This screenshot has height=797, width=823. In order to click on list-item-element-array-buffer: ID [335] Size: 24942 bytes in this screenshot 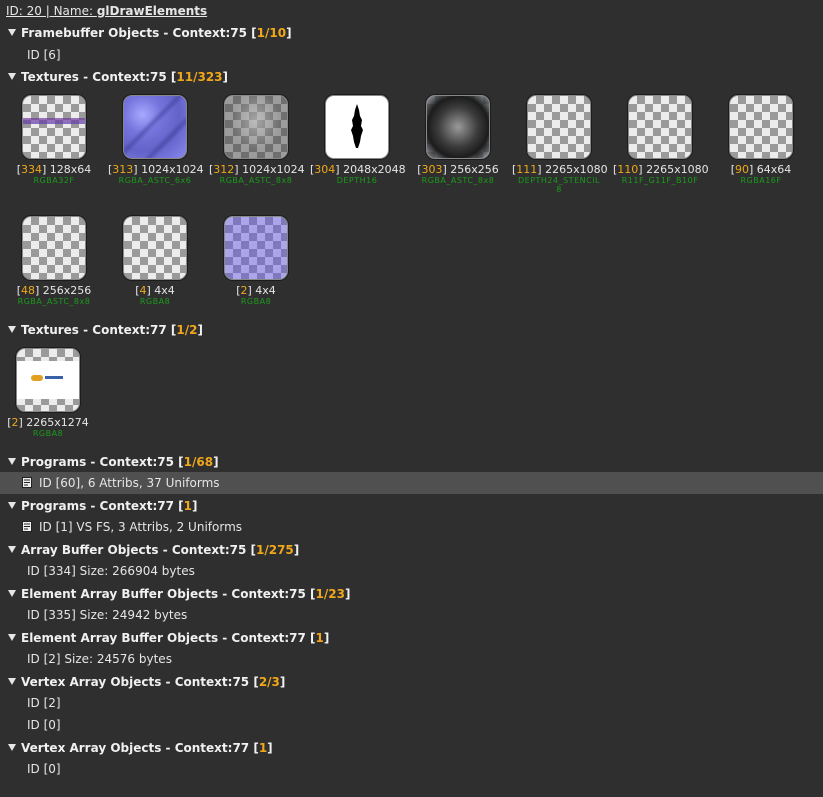, I will do `click(107, 615)`.